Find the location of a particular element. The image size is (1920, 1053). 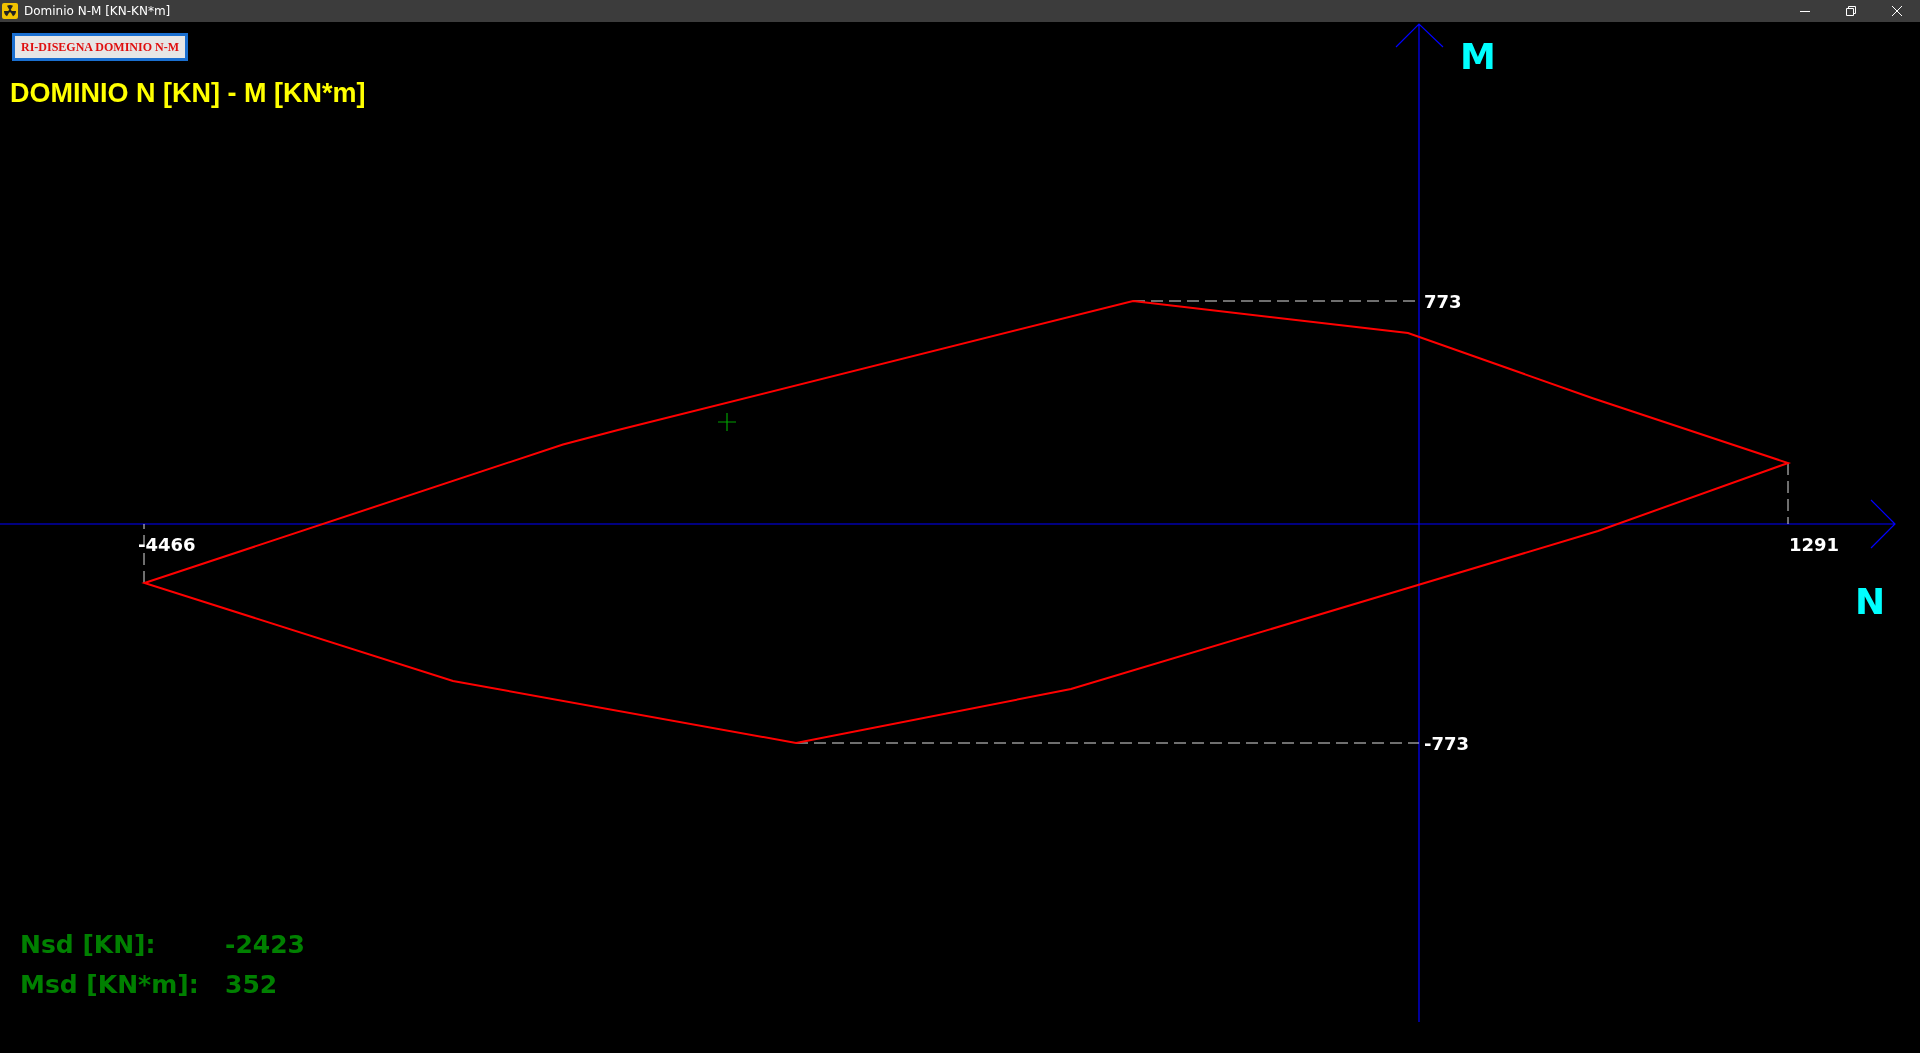

axis-value-label: -773 is located at coordinates (1447, 743).